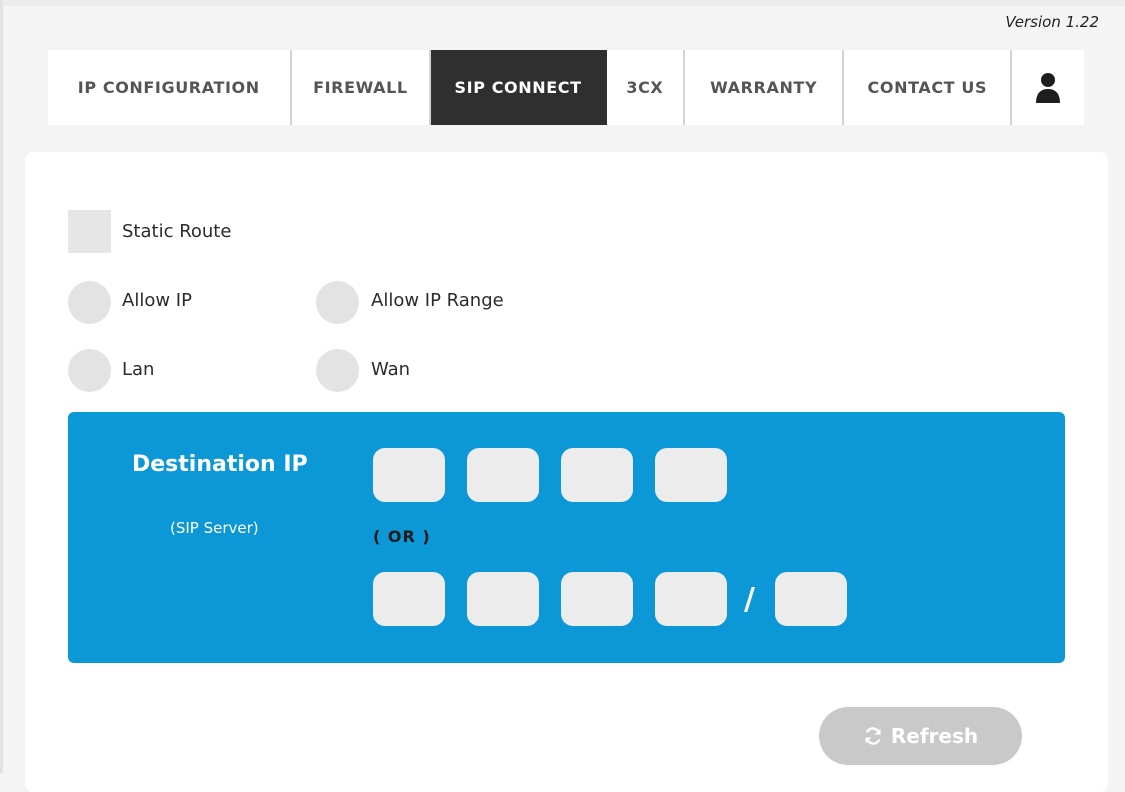 This screenshot has height=792, width=1125. I want to click on static-route-label: Static Route, so click(177, 231).